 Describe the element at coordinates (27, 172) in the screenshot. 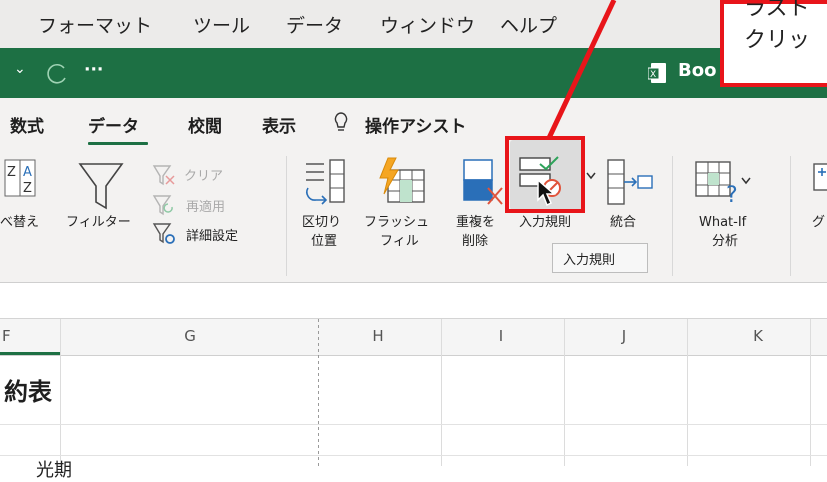

I see `svg-text: A` at that location.